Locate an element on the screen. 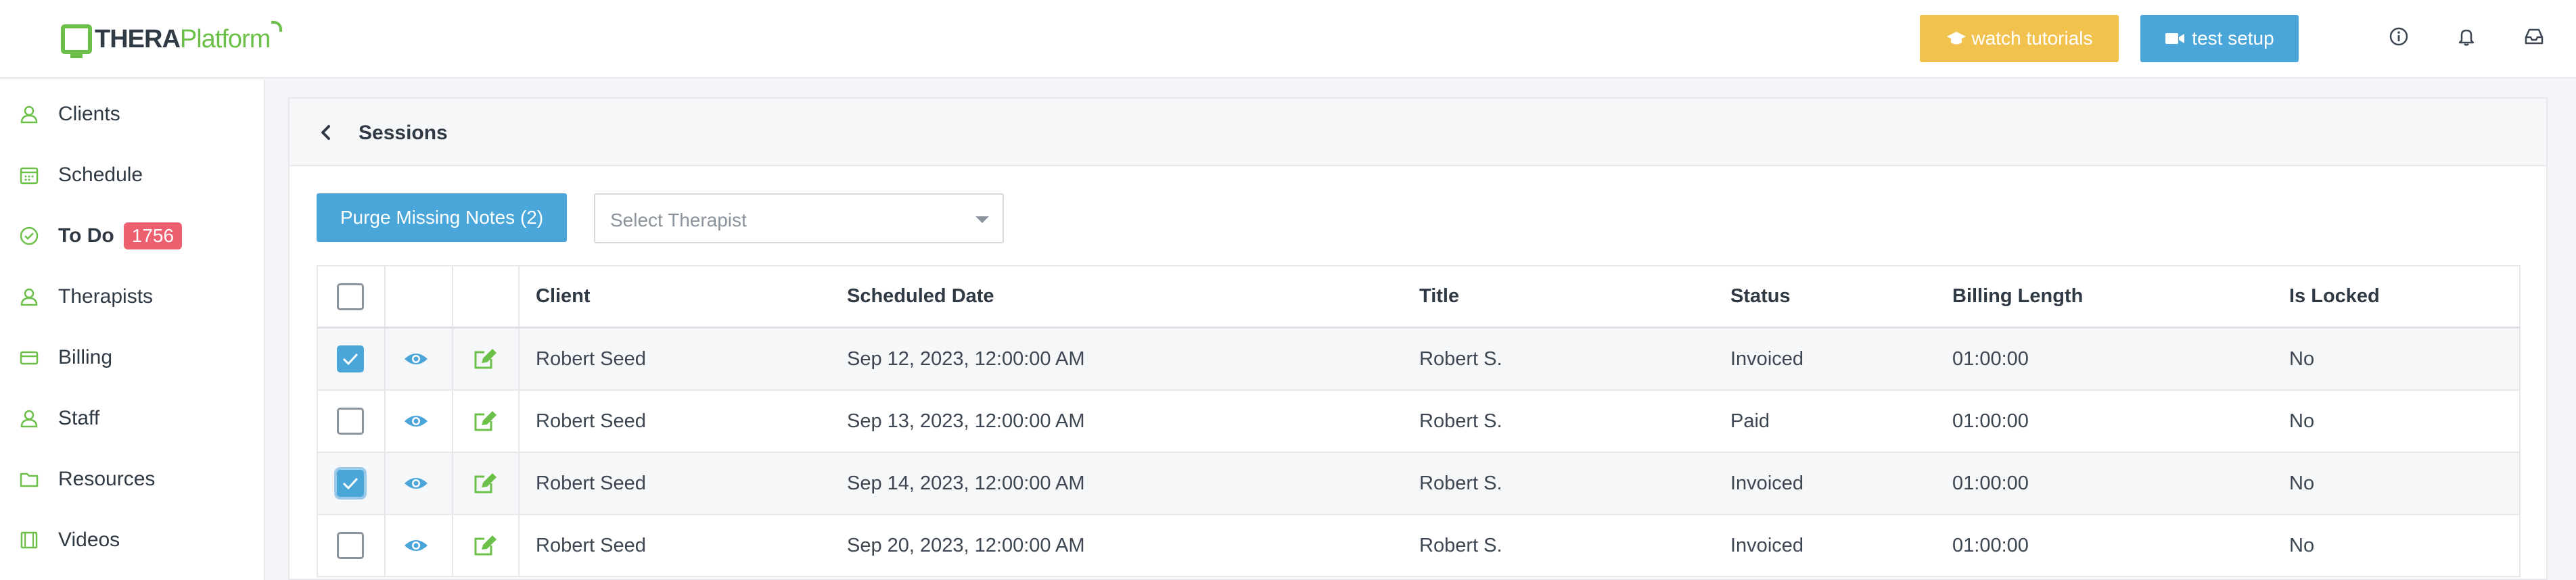 The image size is (2576, 580). todo-count-badge: 1756 is located at coordinates (153, 235).